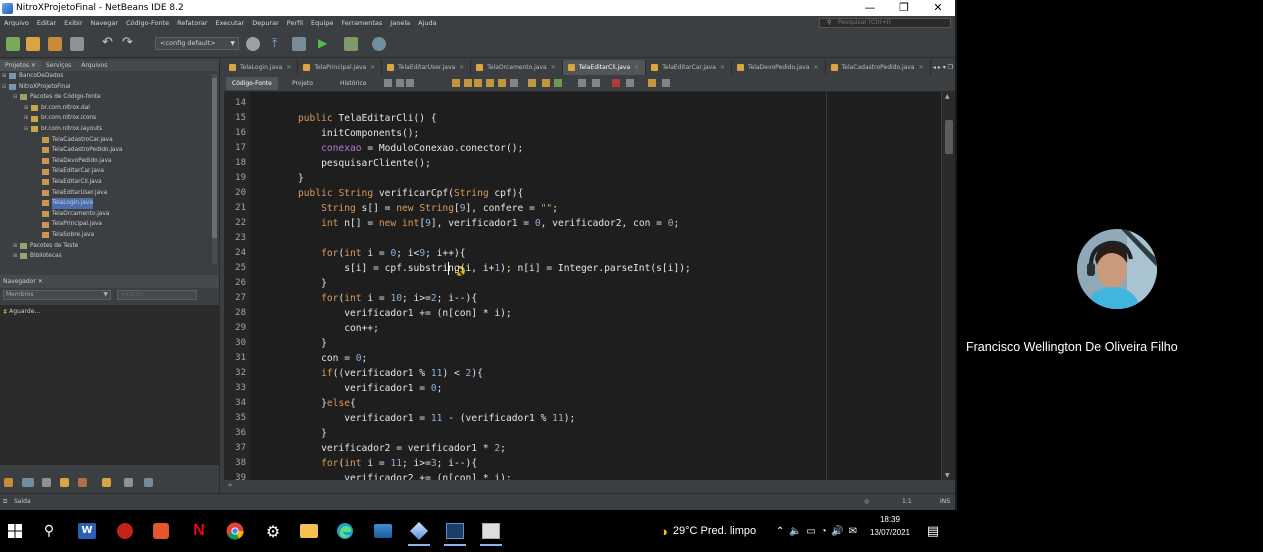 The width and height of the screenshot is (1263, 552). Describe the element at coordinates (87, 531) in the screenshot. I see `word-app-icon: W` at that location.